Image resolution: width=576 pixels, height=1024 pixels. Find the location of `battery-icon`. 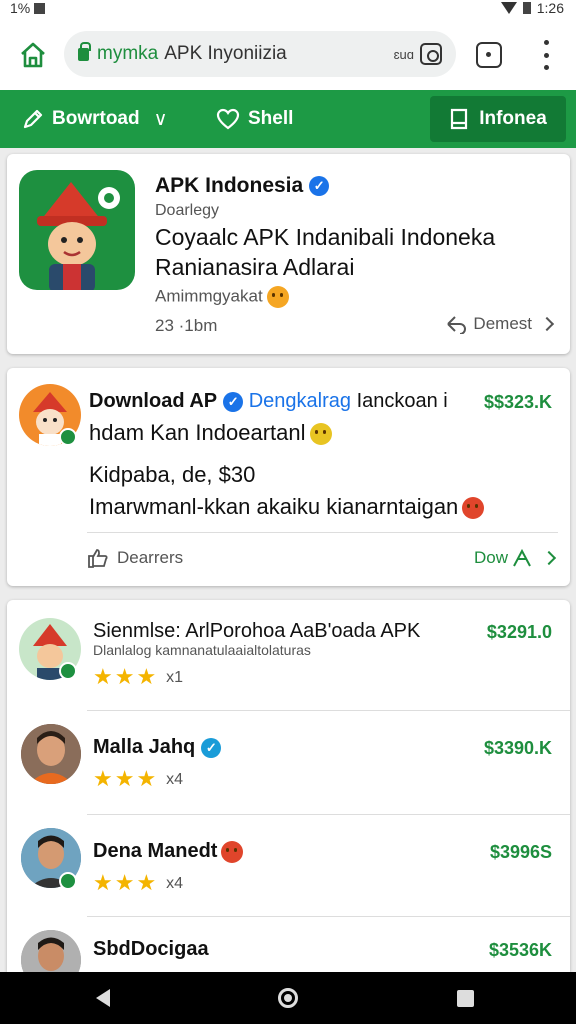

battery-icon is located at coordinates (526, 8).